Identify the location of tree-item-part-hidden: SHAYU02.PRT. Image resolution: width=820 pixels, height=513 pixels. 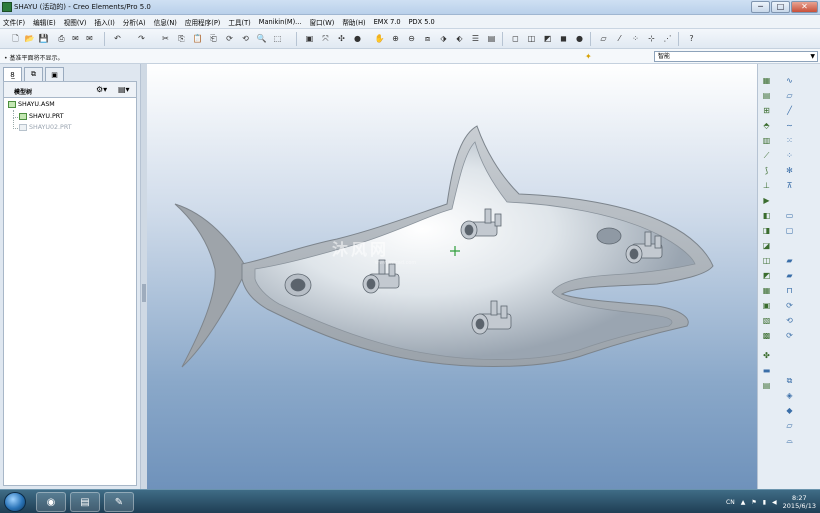
(45, 127).